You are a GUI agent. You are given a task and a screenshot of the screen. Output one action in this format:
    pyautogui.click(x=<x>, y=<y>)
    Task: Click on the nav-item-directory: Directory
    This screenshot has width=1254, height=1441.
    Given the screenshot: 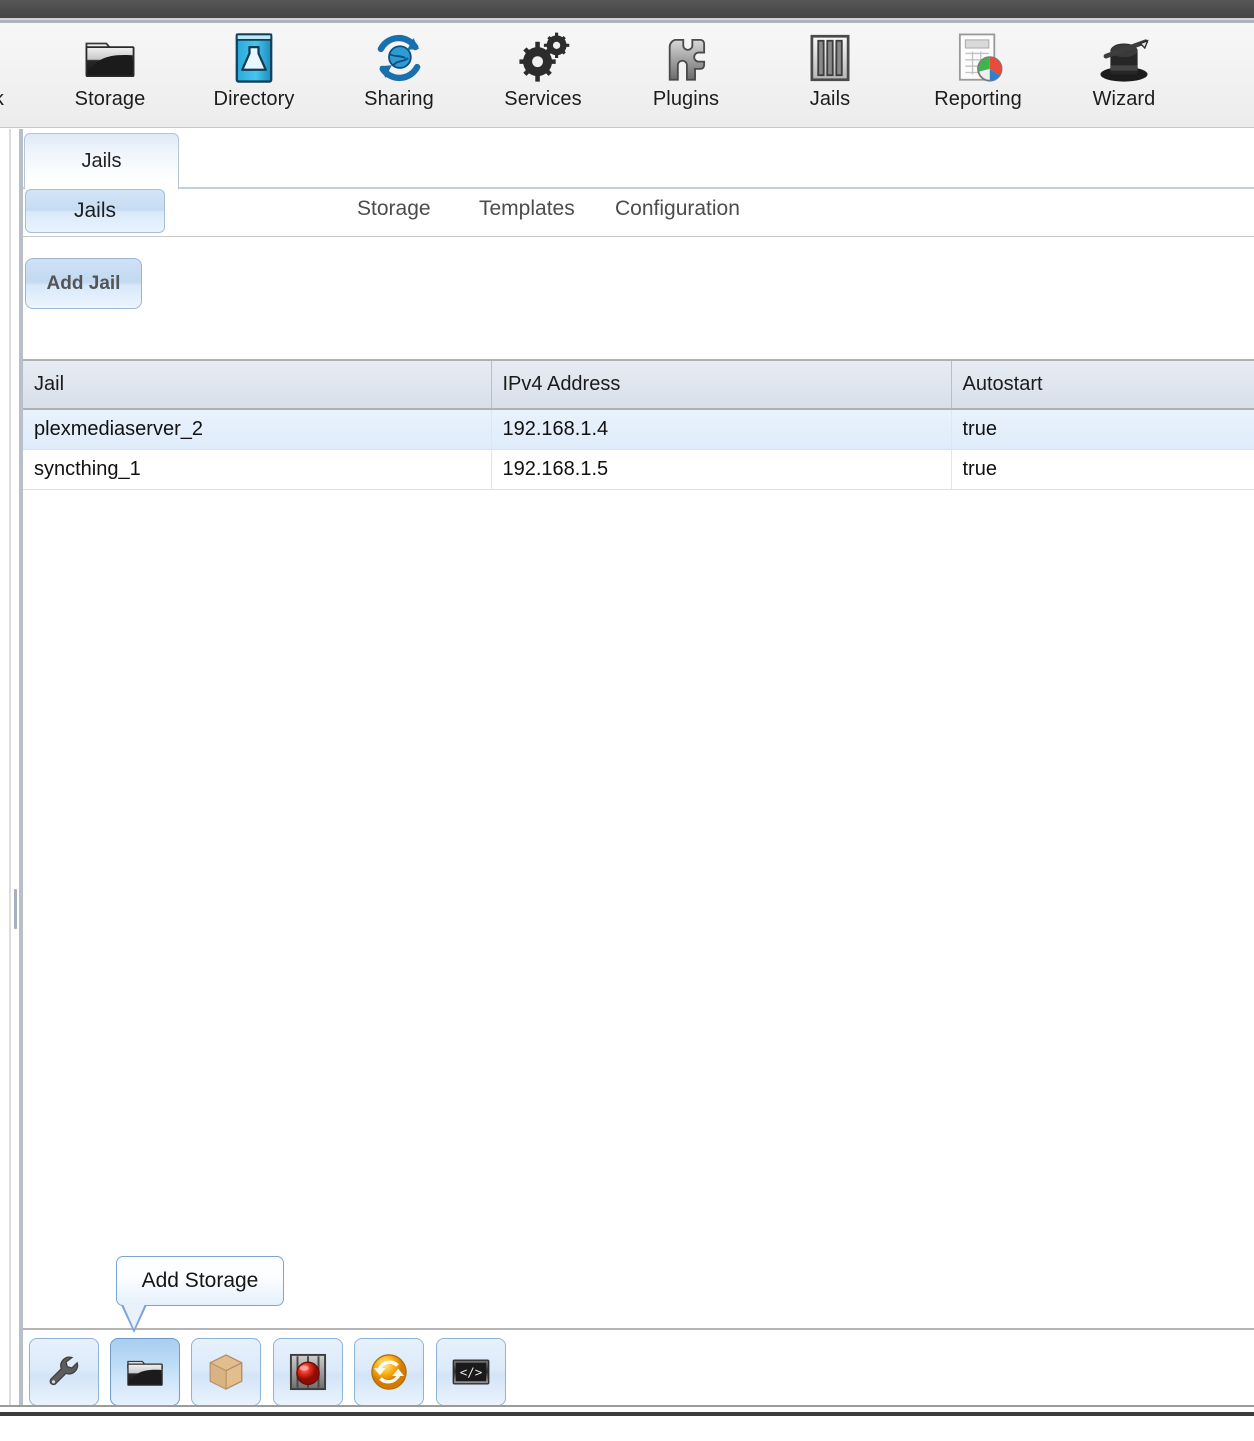 What is the action you would take?
    pyautogui.click(x=254, y=70)
    